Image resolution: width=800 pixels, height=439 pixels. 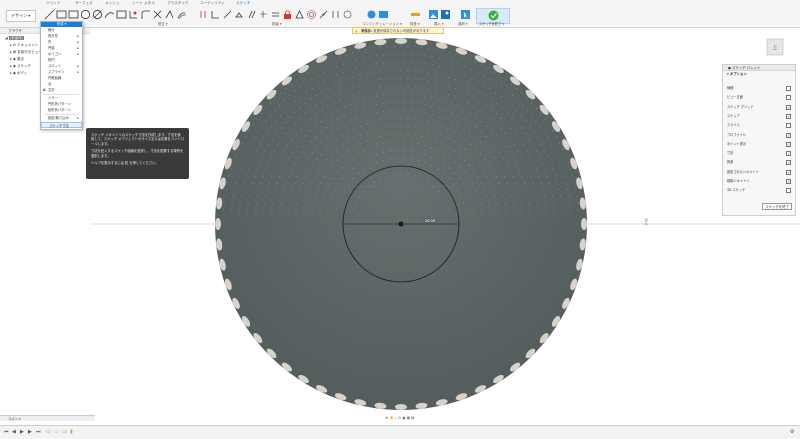 I want to click on parallel-constraint-icon, so click(x=251, y=14).